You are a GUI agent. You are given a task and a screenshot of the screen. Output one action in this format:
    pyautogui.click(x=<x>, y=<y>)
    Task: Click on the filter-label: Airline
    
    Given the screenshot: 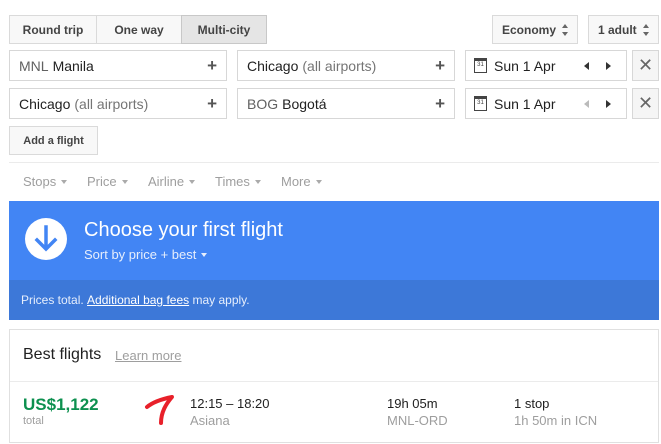 What is the action you would take?
    pyautogui.click(x=166, y=181)
    